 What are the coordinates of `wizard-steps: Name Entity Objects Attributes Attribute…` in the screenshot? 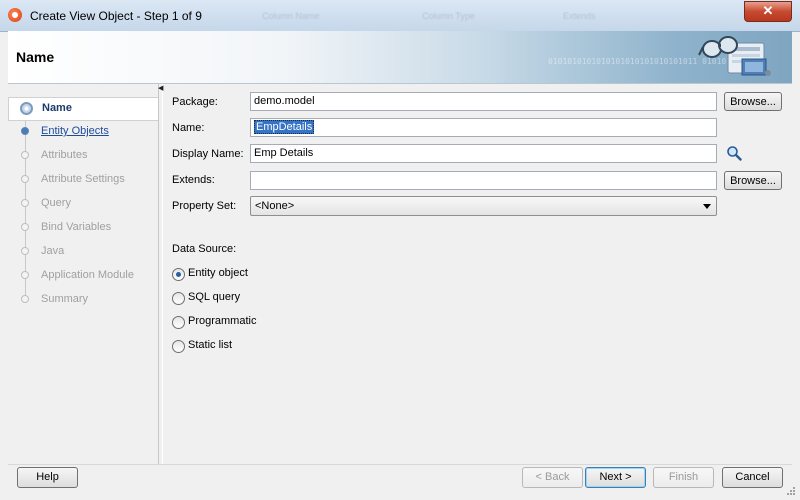 It's located at (83, 274).